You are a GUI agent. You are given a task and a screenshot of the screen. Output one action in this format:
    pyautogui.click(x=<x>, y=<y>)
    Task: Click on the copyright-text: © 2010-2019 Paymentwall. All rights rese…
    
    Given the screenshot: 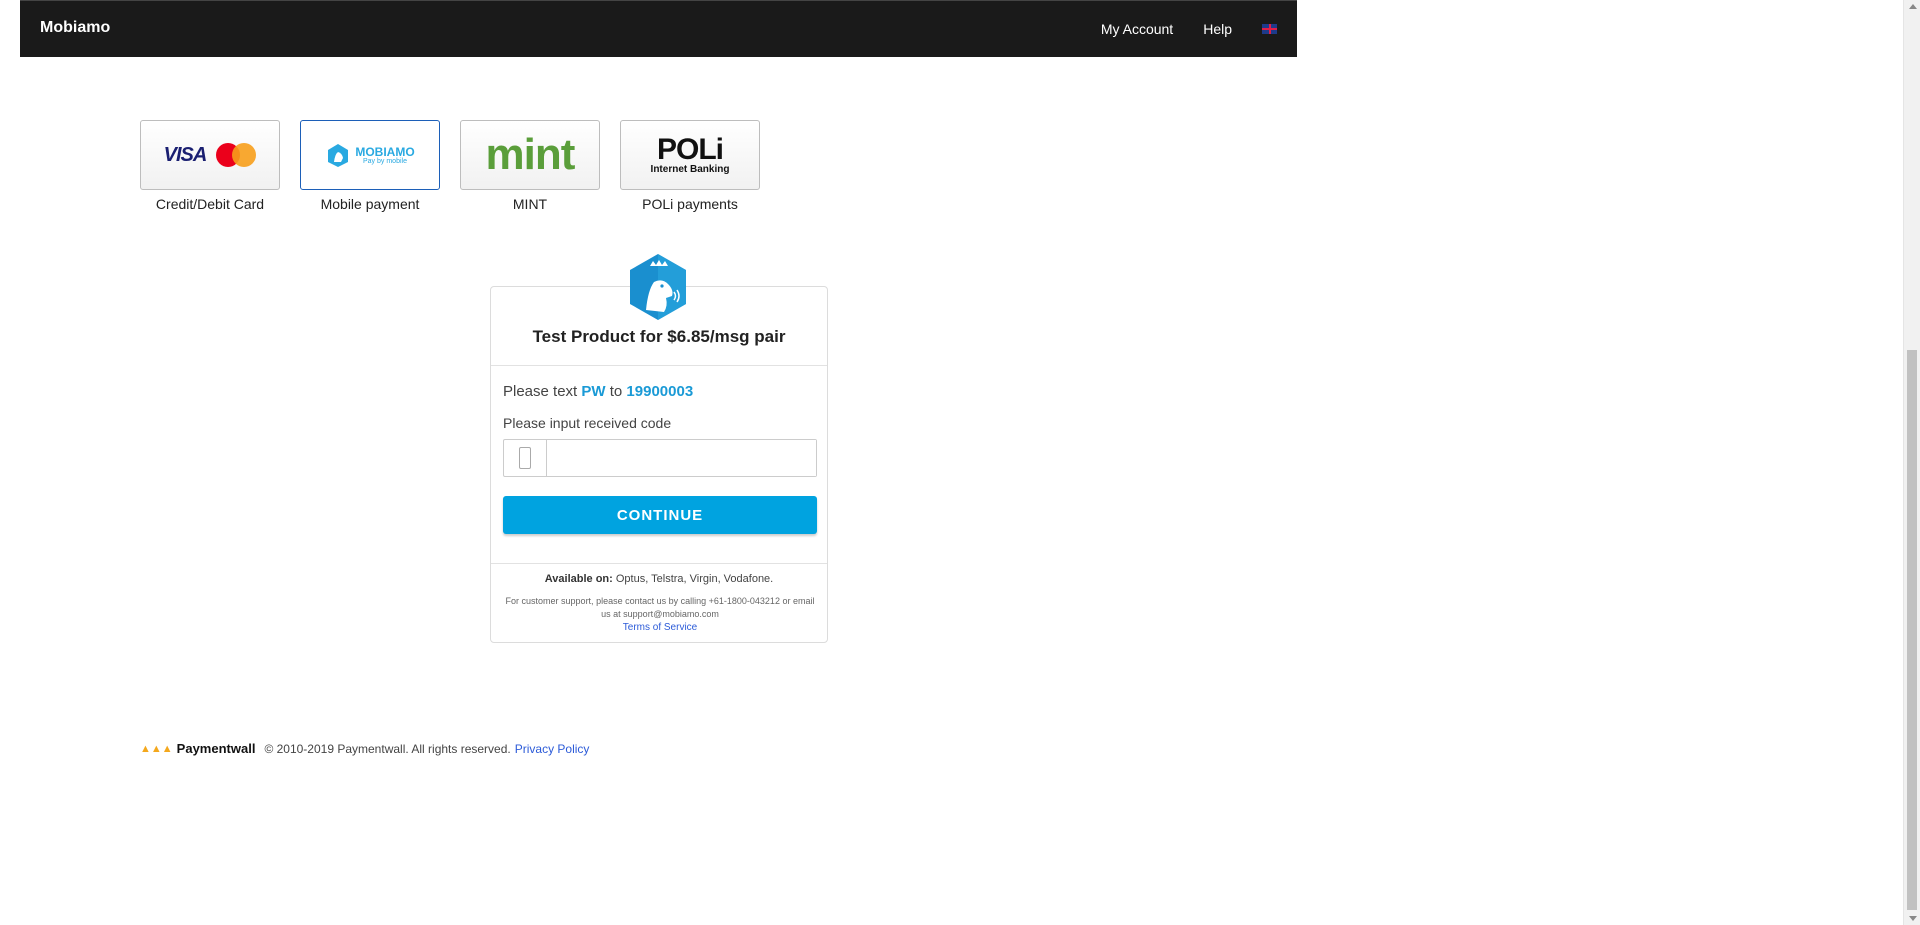 What is the action you would take?
    pyautogui.click(x=387, y=748)
    